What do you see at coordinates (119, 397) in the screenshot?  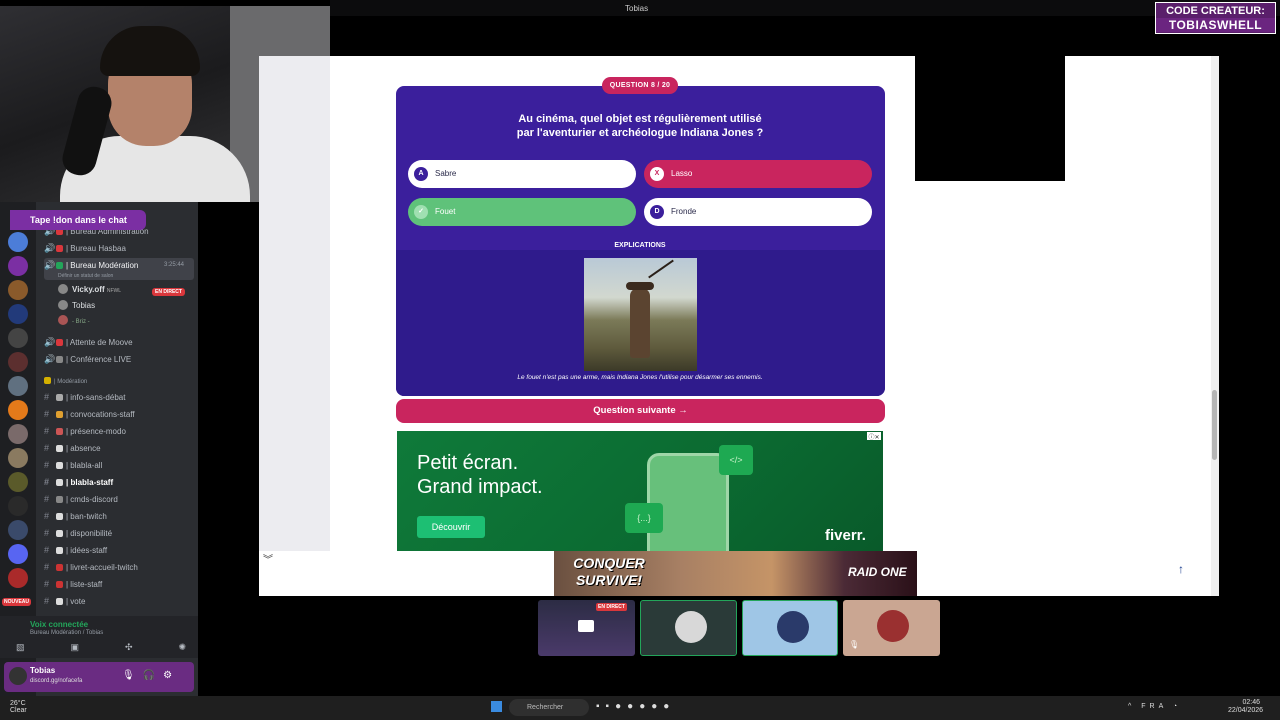 I see `channel-info-sans-debat: # | info-sans-débat` at bounding box center [119, 397].